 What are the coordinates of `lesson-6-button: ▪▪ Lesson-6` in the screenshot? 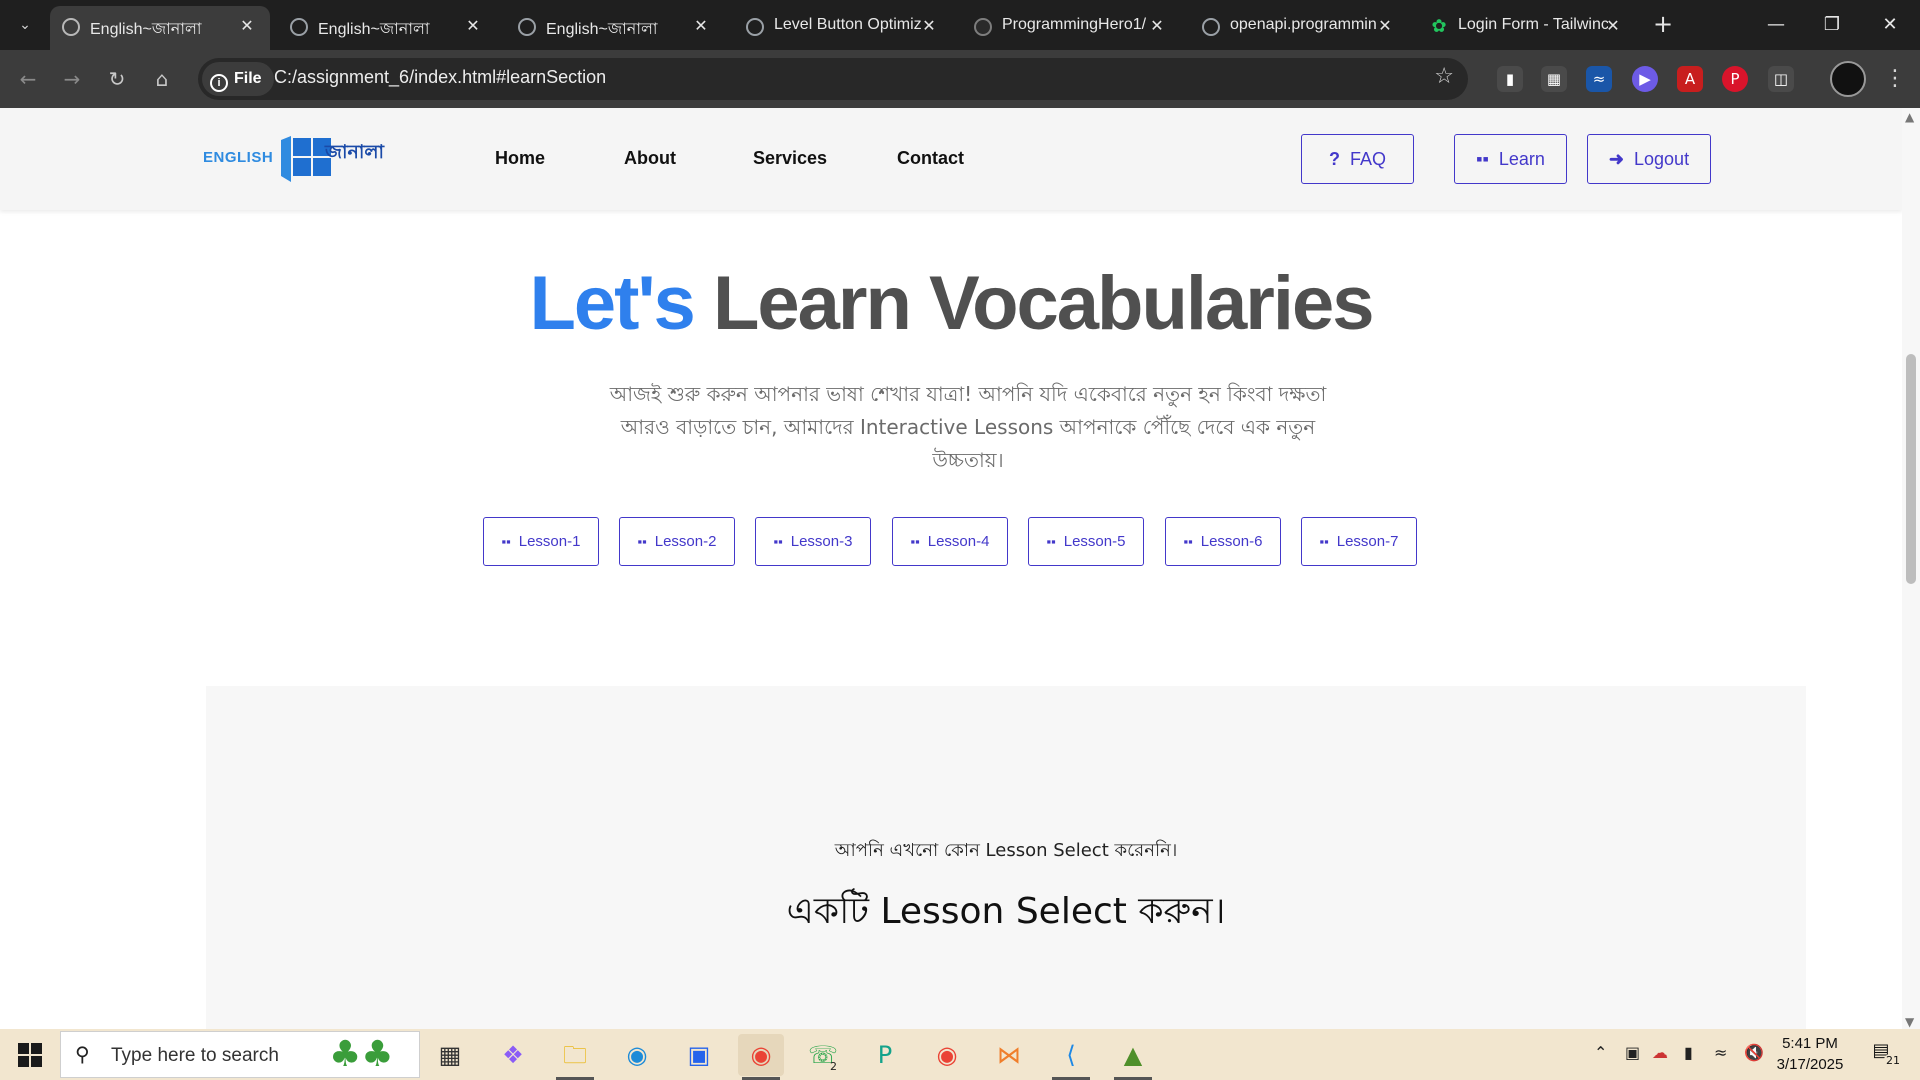 It's located at (1223, 541).